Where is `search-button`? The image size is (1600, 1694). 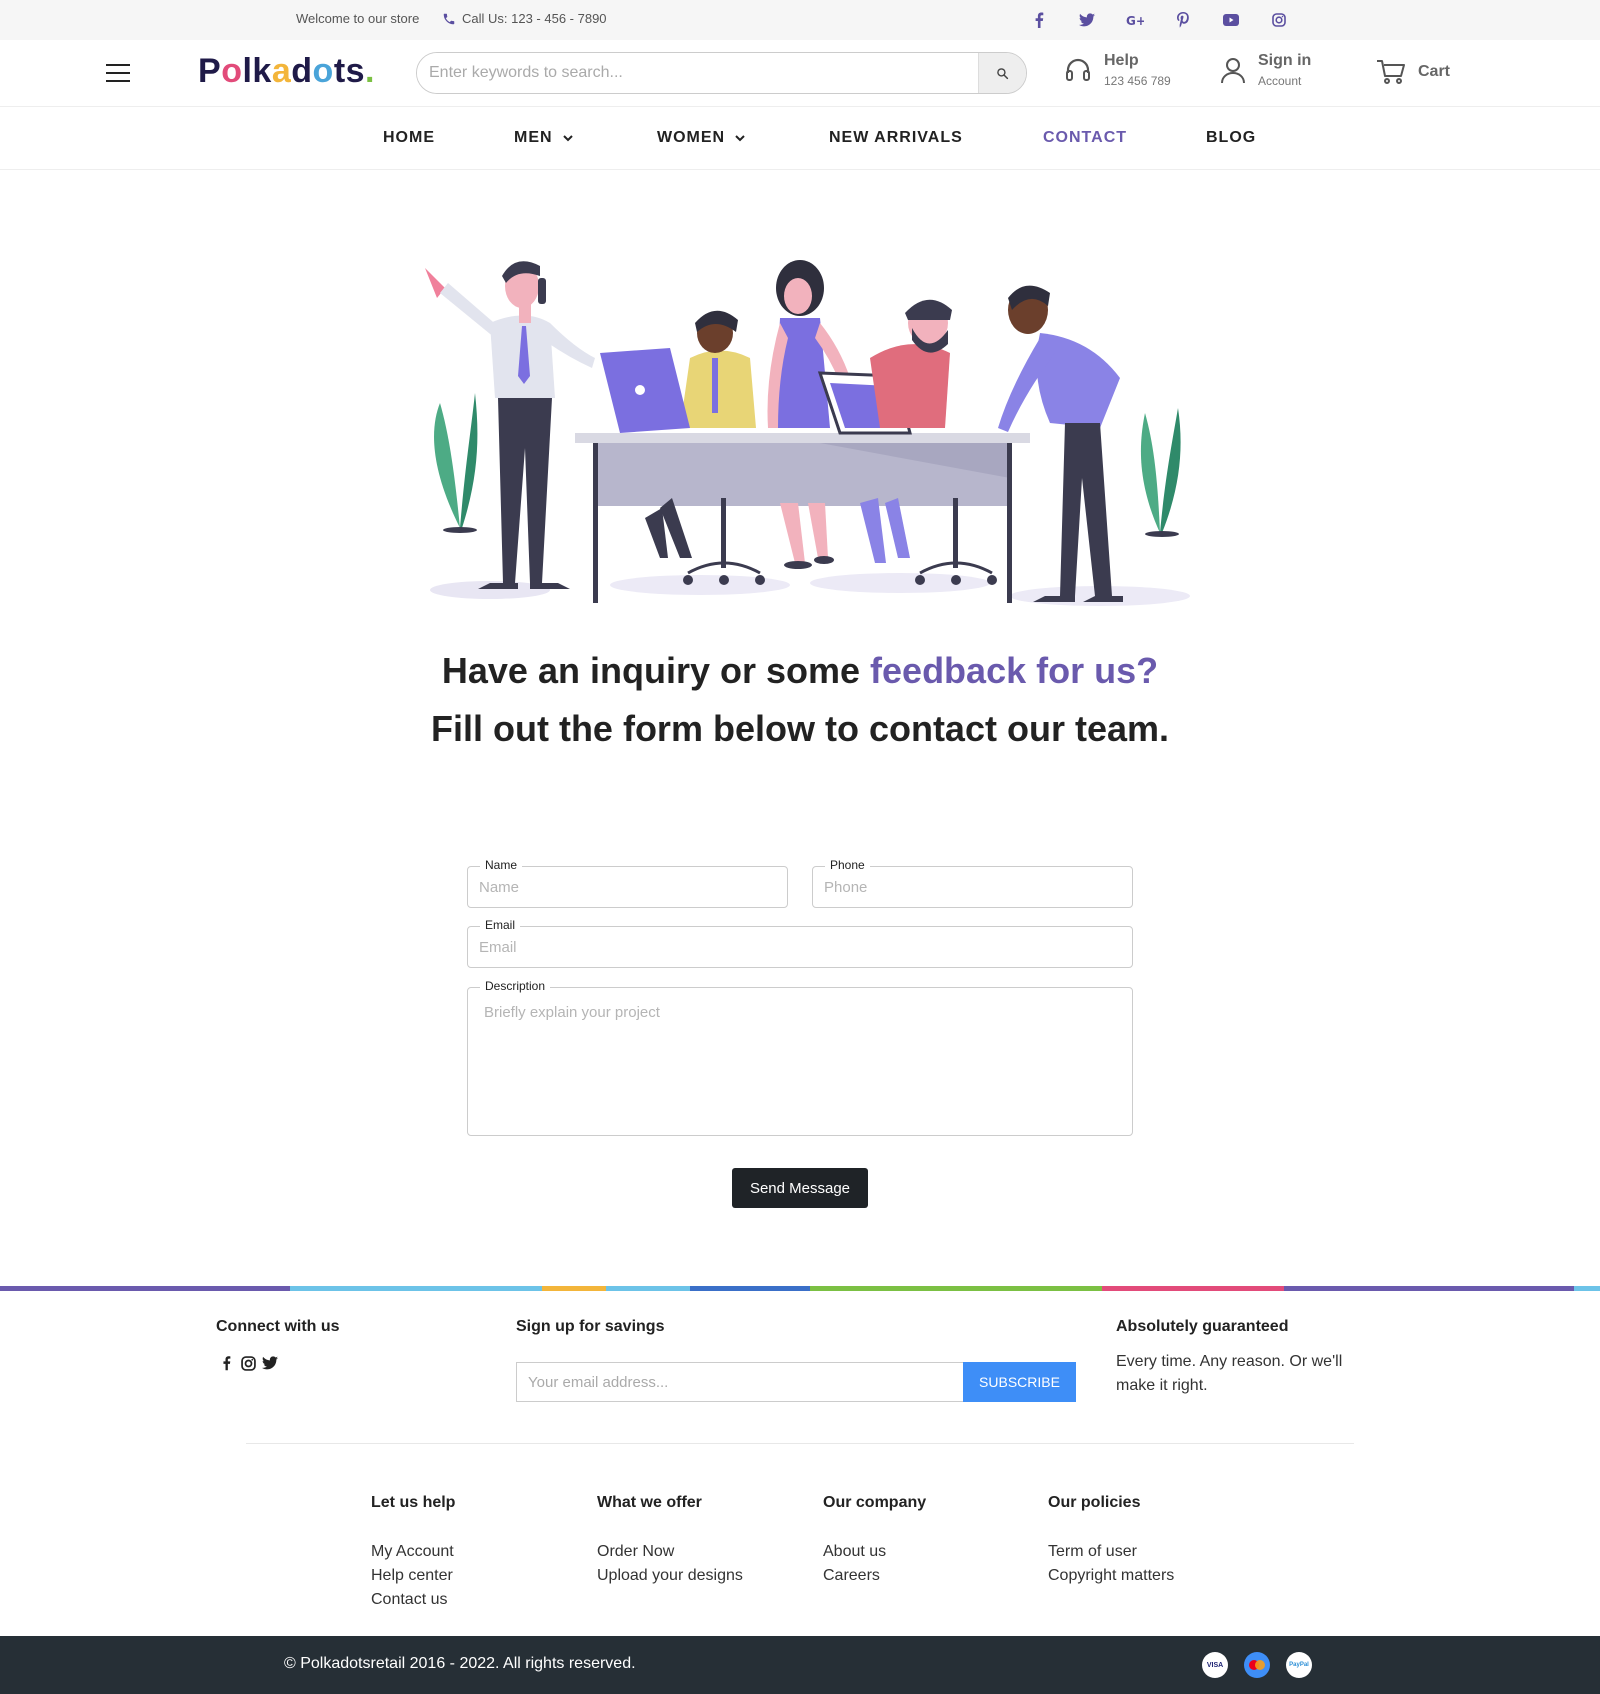
search-button is located at coordinates (1002, 73).